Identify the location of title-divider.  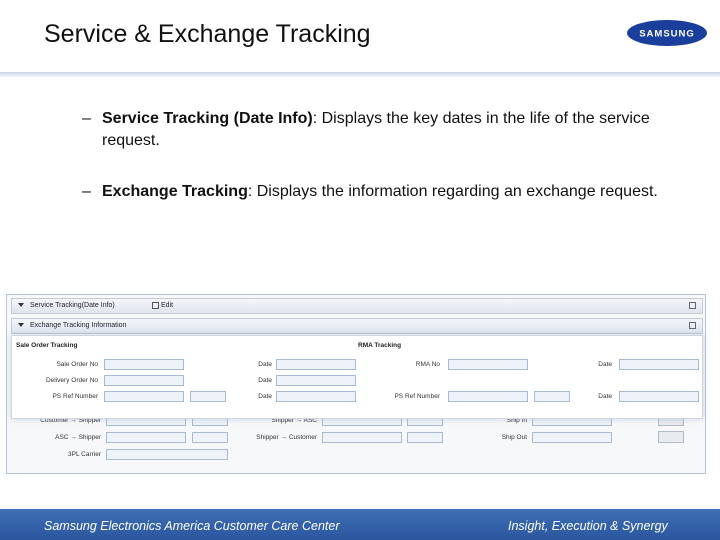
(360, 75).